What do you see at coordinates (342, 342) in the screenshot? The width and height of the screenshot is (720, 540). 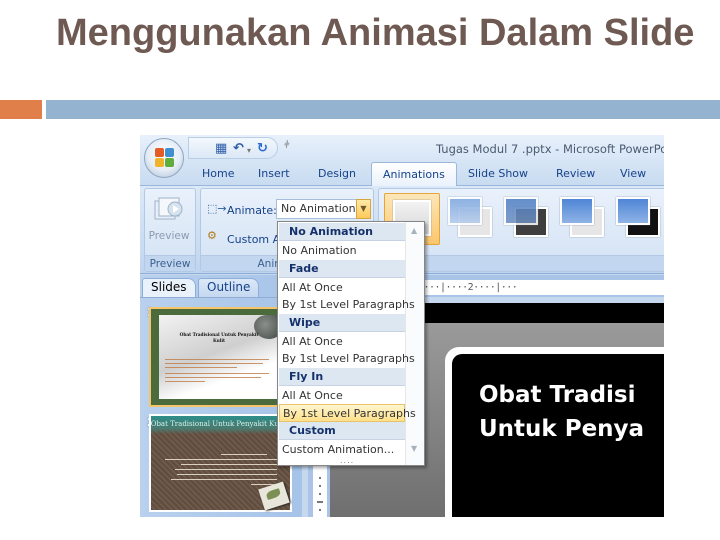 I see `menu-item-wipe-all-at-once: All At Once` at bounding box center [342, 342].